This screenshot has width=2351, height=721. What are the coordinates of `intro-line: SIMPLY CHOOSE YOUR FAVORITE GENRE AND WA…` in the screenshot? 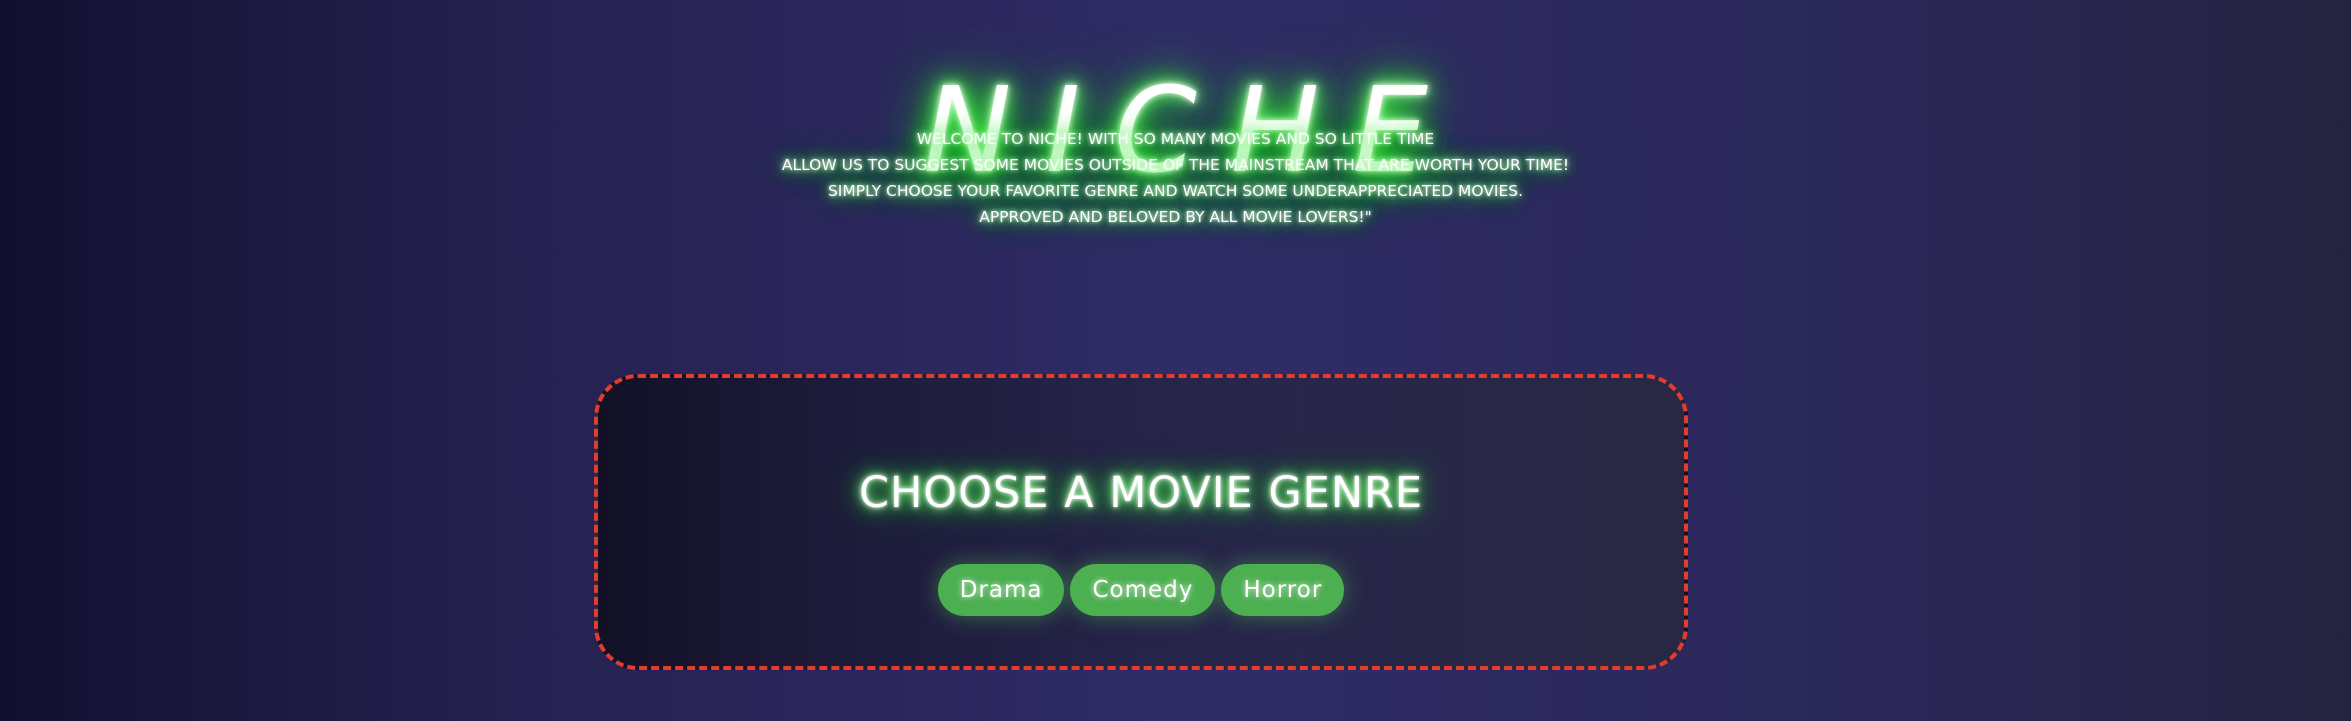 It's located at (1175, 191).